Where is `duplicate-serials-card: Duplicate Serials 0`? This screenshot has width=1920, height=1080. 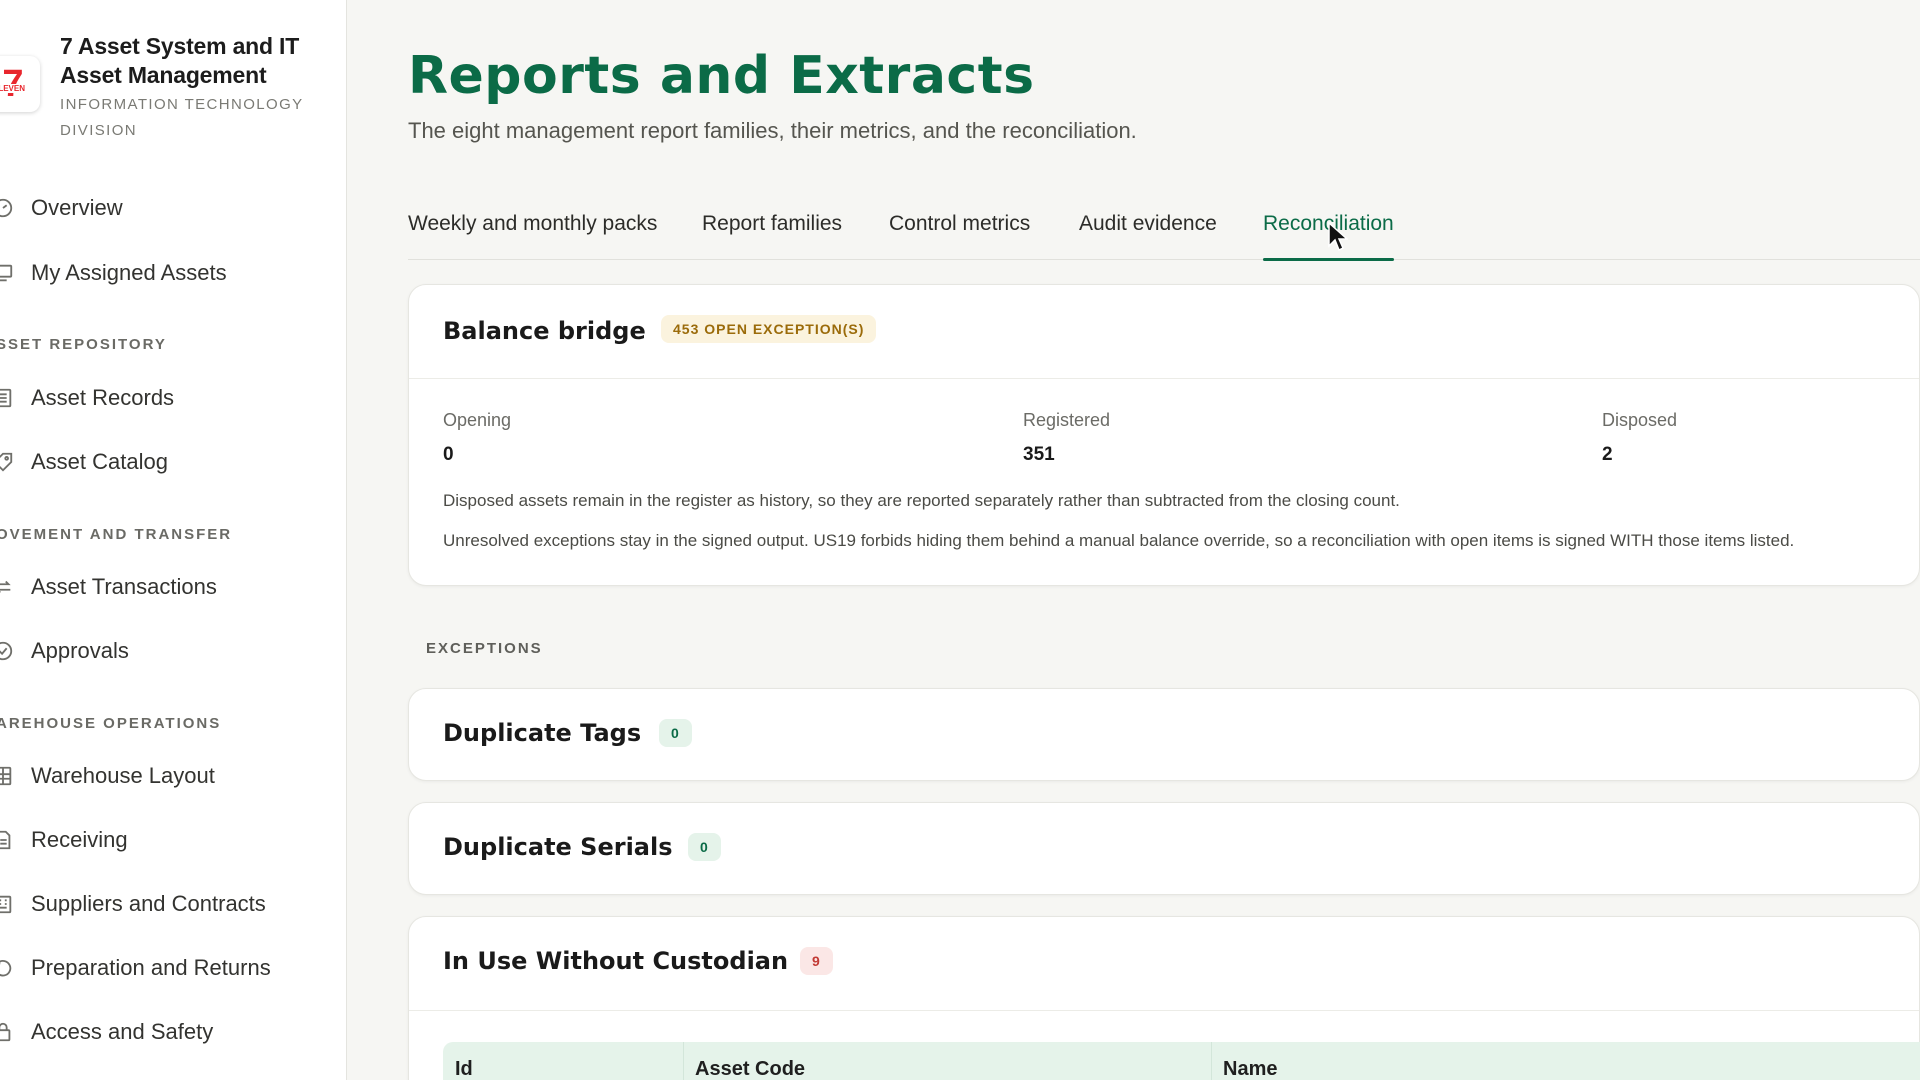
duplicate-serials-card: Duplicate Serials 0 is located at coordinates (1164, 848).